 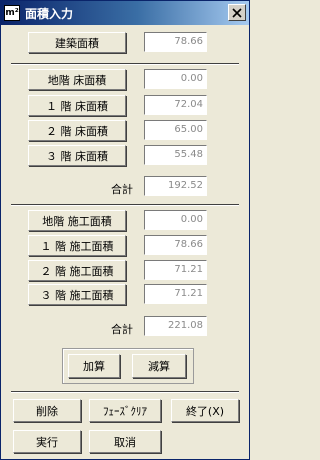 What do you see at coordinates (175, 155) in the screenshot?
I see `floor3-floor-area-field: 55.48` at bounding box center [175, 155].